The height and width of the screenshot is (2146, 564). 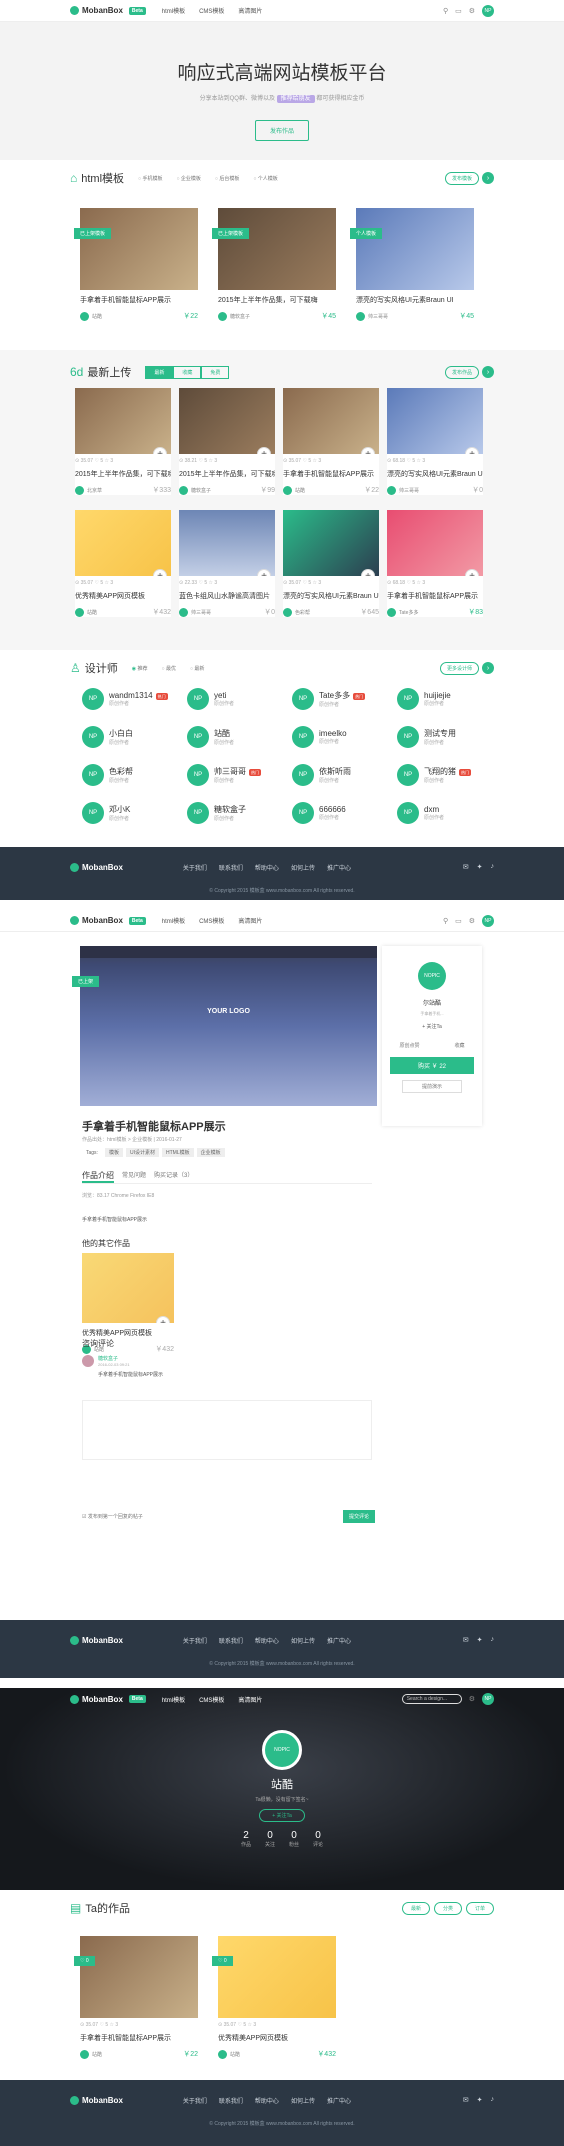 What do you see at coordinates (277, 1997) in the screenshot?
I see `template-card: ⊙ 35.07 ♡ 5 ☆ 3 优秀精美APP网页模板 站酷 ￥432` at bounding box center [277, 1997].